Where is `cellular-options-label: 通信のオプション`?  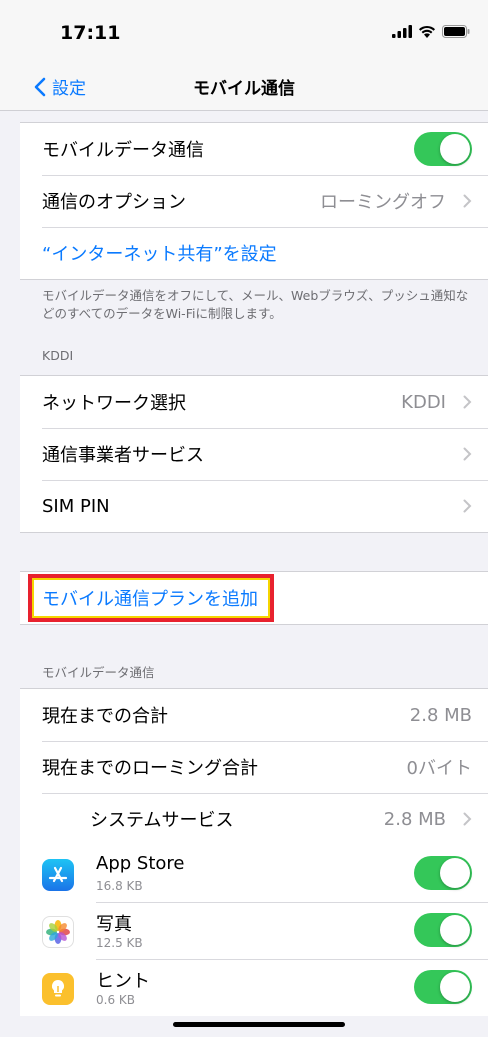 cellular-options-label: 通信のオプション is located at coordinates (114, 202).